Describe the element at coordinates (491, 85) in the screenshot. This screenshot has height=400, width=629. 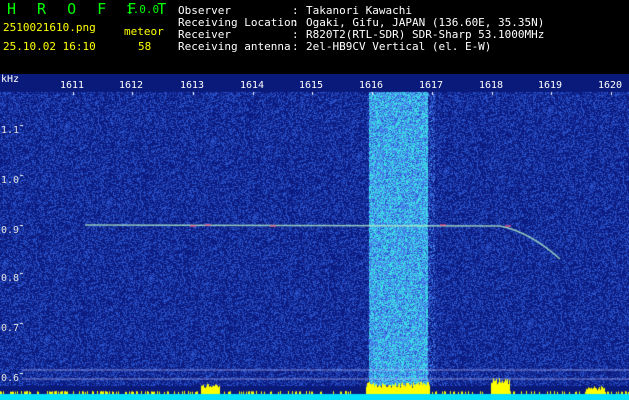
I see `x-tick-label: 1618` at that location.